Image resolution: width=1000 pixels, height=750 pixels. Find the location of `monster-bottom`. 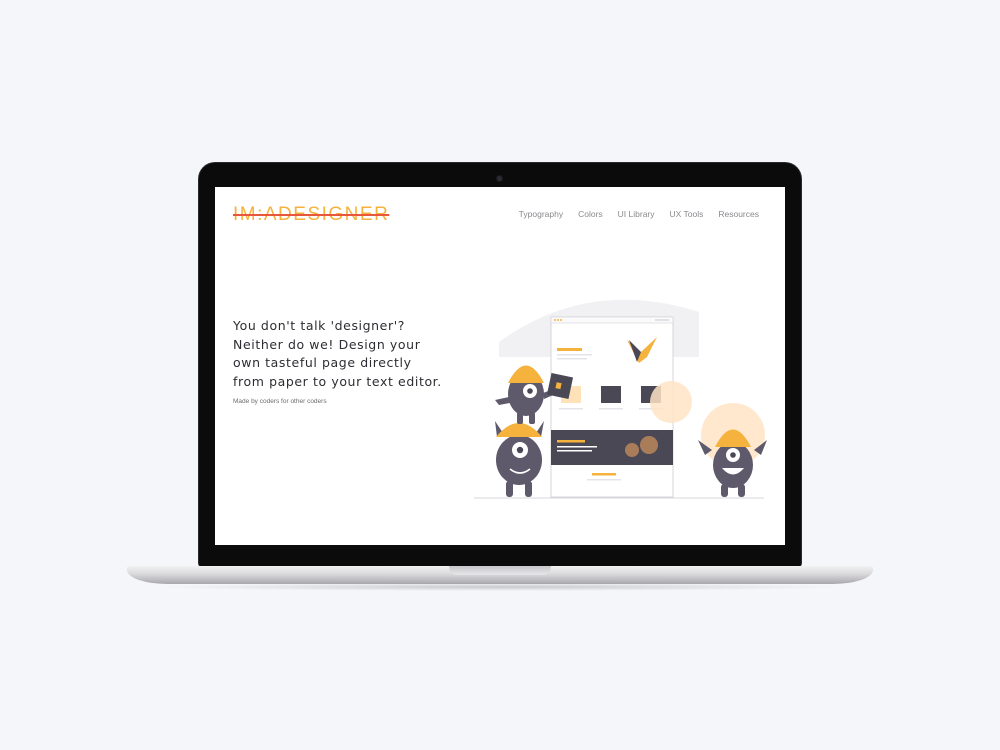

monster-bottom is located at coordinates (519, 459).